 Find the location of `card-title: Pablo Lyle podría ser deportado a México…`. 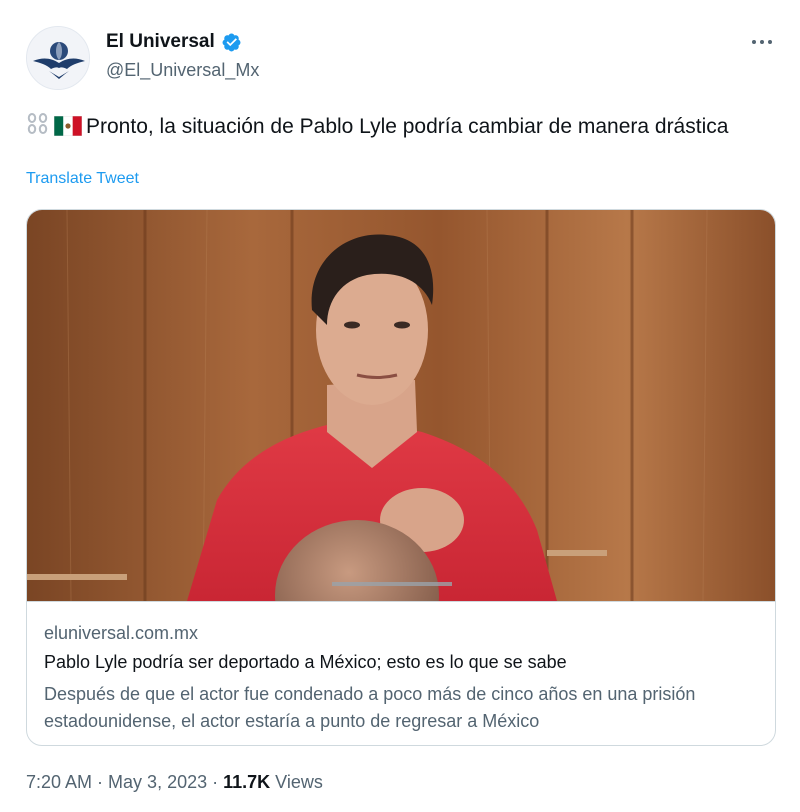

card-title: Pablo Lyle podría ser deportado a México… is located at coordinates (305, 662).